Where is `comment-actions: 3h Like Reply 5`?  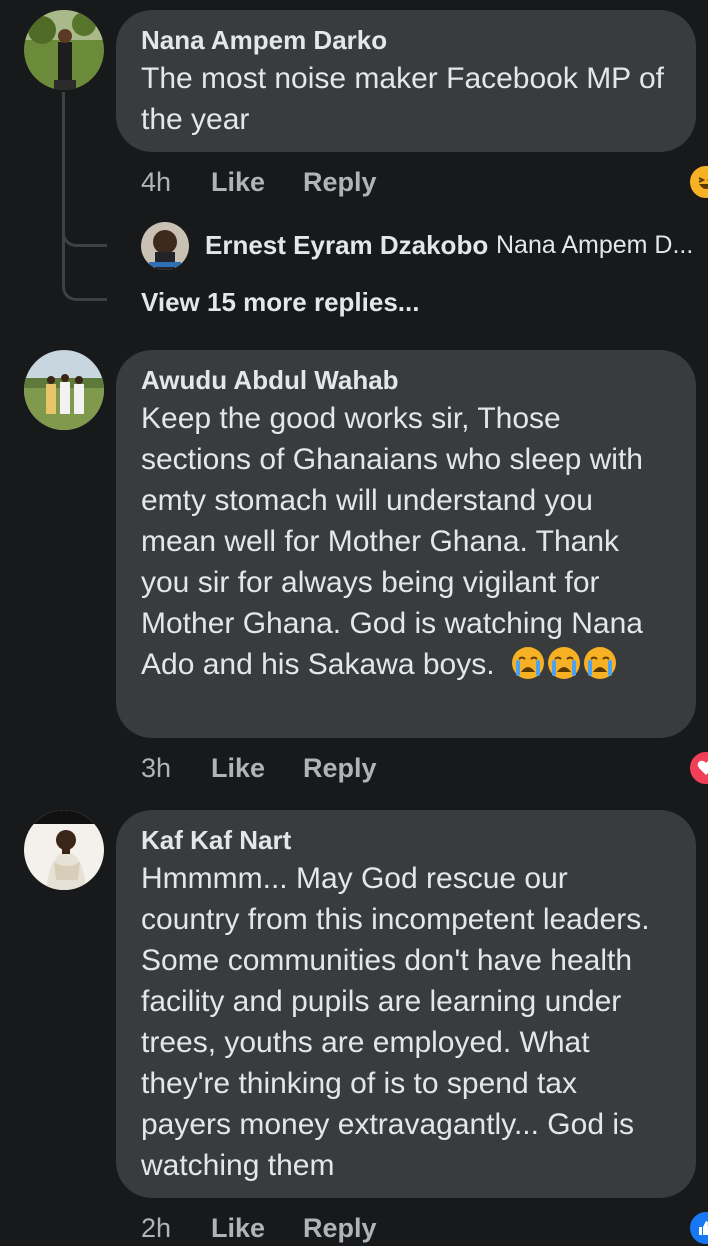
comment-actions: 3h Like Reply 5 is located at coordinates (424, 768).